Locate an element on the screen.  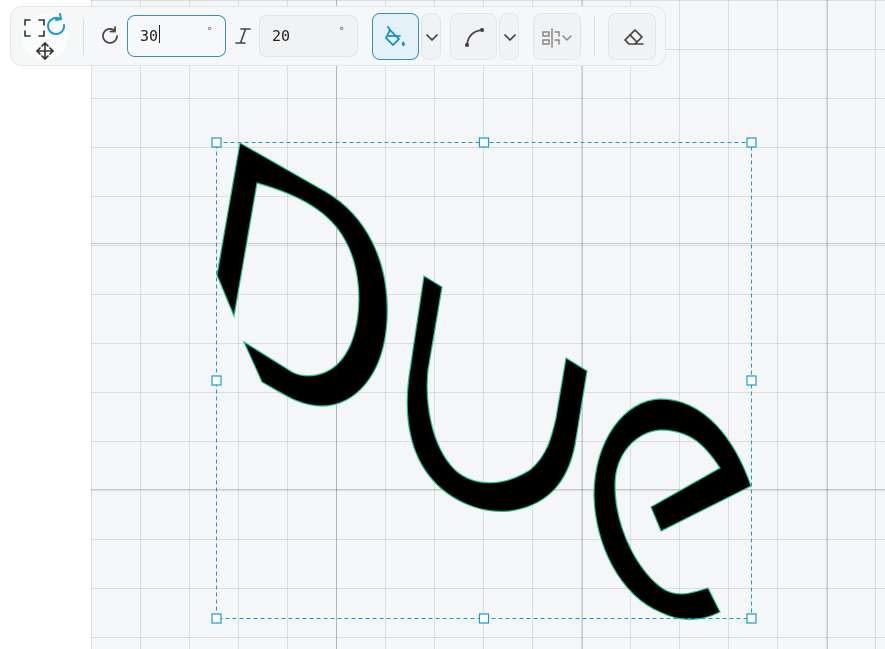
glyph-e is located at coordinates (672, 509).